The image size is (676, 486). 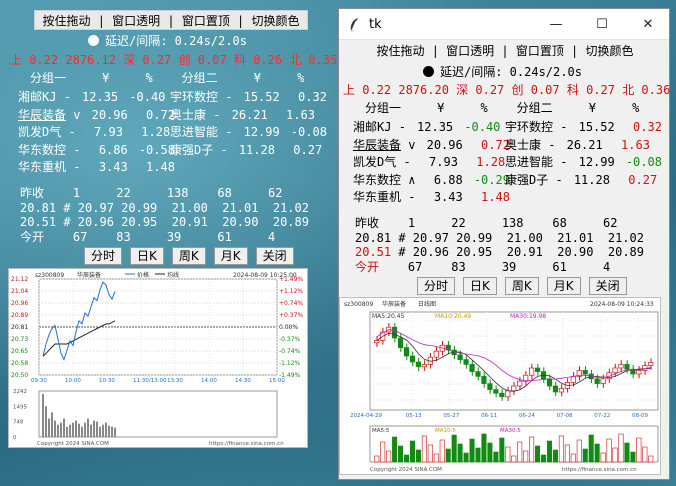 What do you see at coordinates (406, 470) in the screenshot?
I see `chart-footer-left: Copyright 2024 SINA.COM` at bounding box center [406, 470].